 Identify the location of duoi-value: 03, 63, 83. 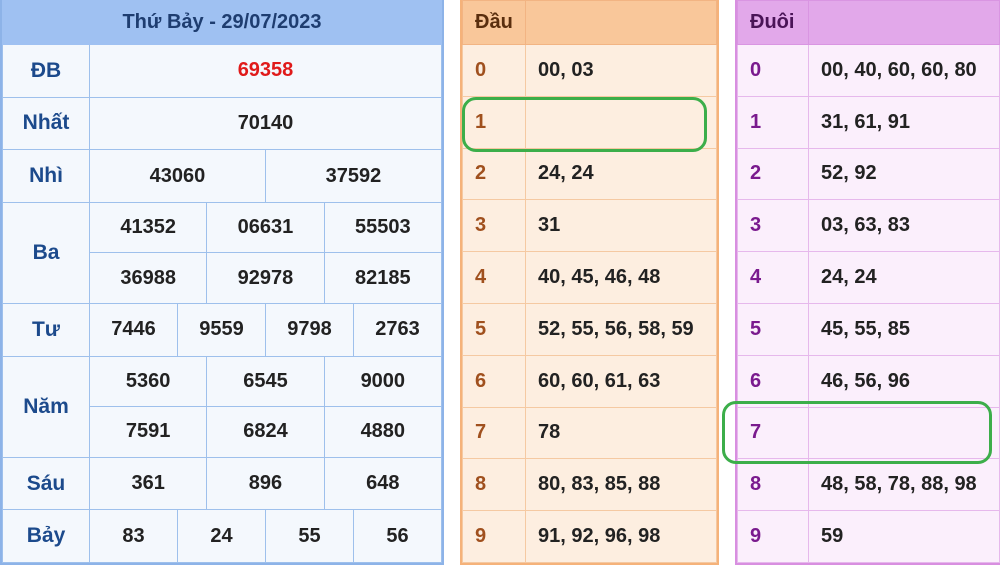
(904, 226).